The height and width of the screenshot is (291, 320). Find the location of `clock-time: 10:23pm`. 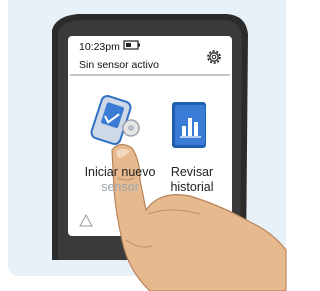

clock-time: 10:23pm is located at coordinates (99, 47).